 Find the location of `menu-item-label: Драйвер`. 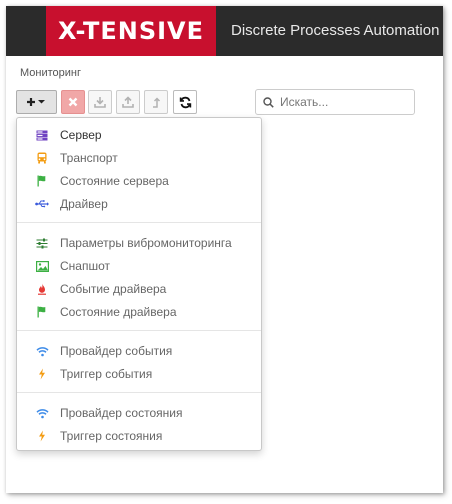

menu-item-label: Драйвер is located at coordinates (84, 204).